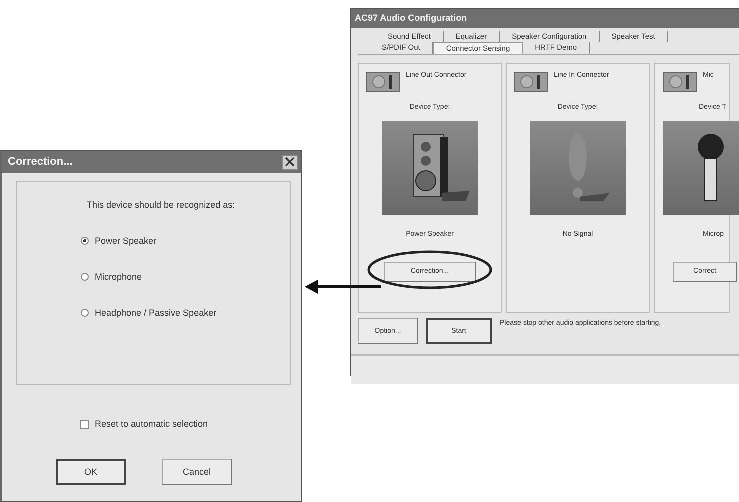 This screenshot has height=502, width=739. What do you see at coordinates (151, 424) in the screenshot?
I see `checkbox-label: Reset to automatic selection` at bounding box center [151, 424].